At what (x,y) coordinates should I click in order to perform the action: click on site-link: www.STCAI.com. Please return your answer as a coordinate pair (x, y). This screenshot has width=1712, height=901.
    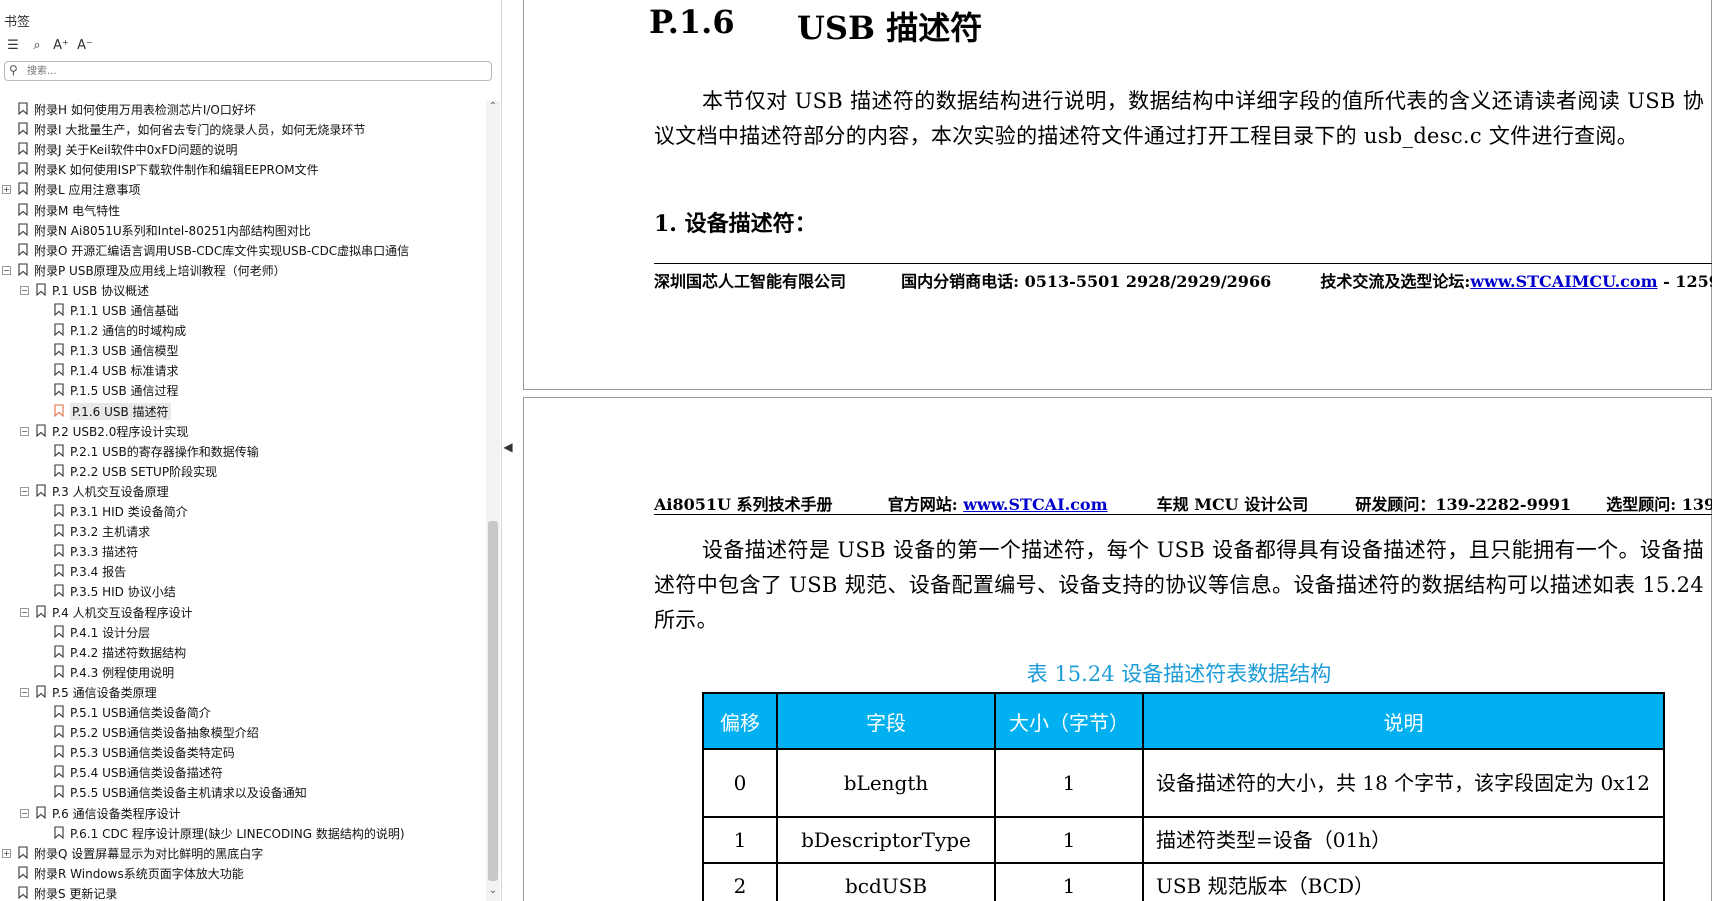
    Looking at the image, I should click on (1035, 504).